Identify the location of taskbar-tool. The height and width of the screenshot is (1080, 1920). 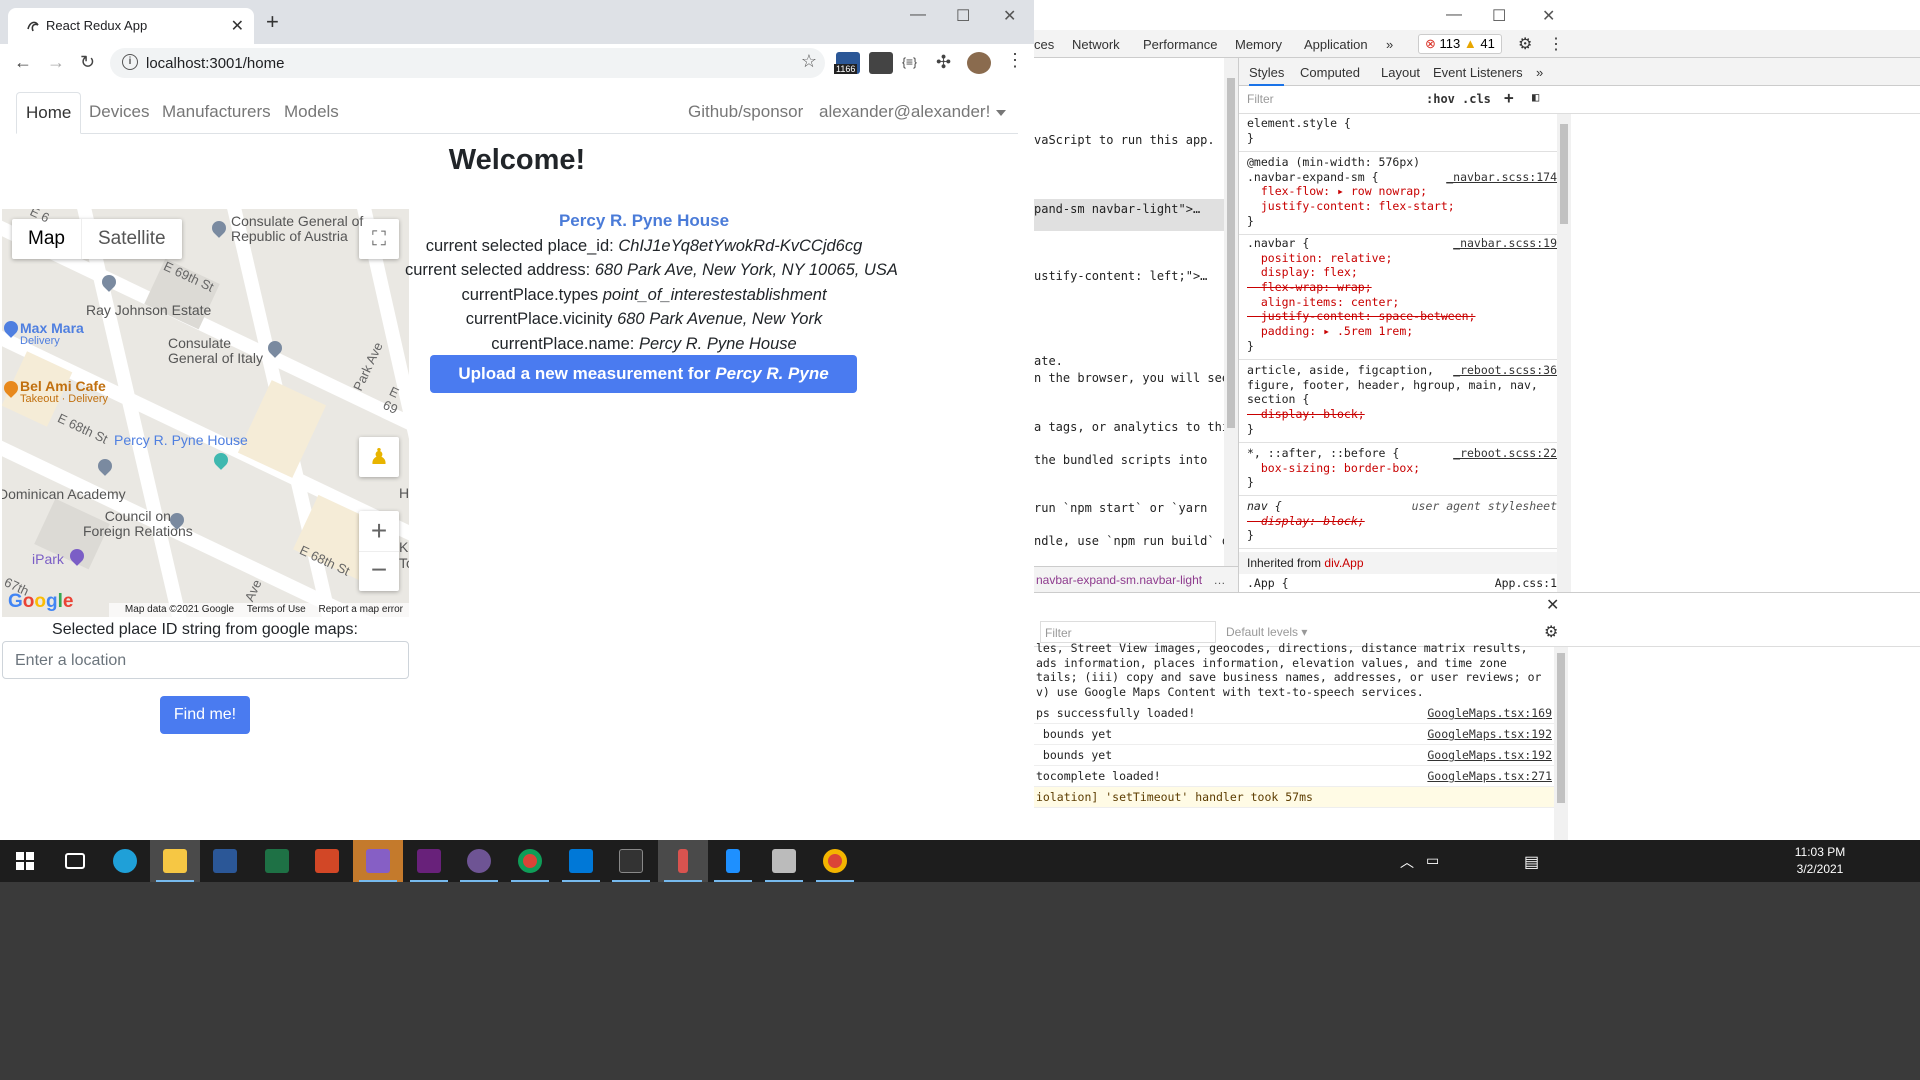
(683, 861).